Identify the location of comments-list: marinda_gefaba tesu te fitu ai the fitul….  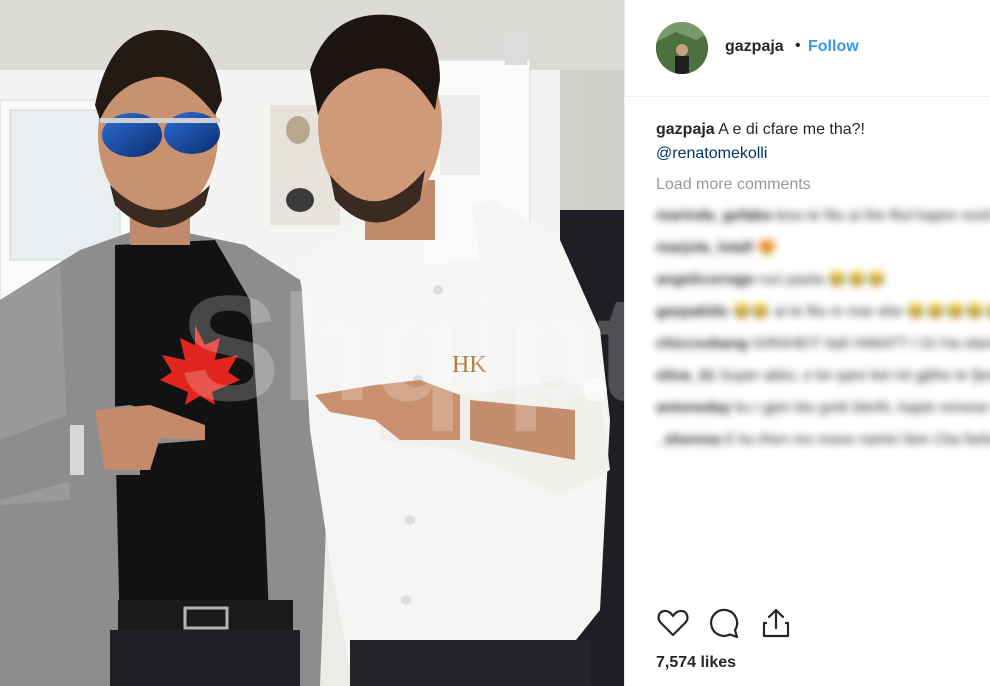
(823, 333).